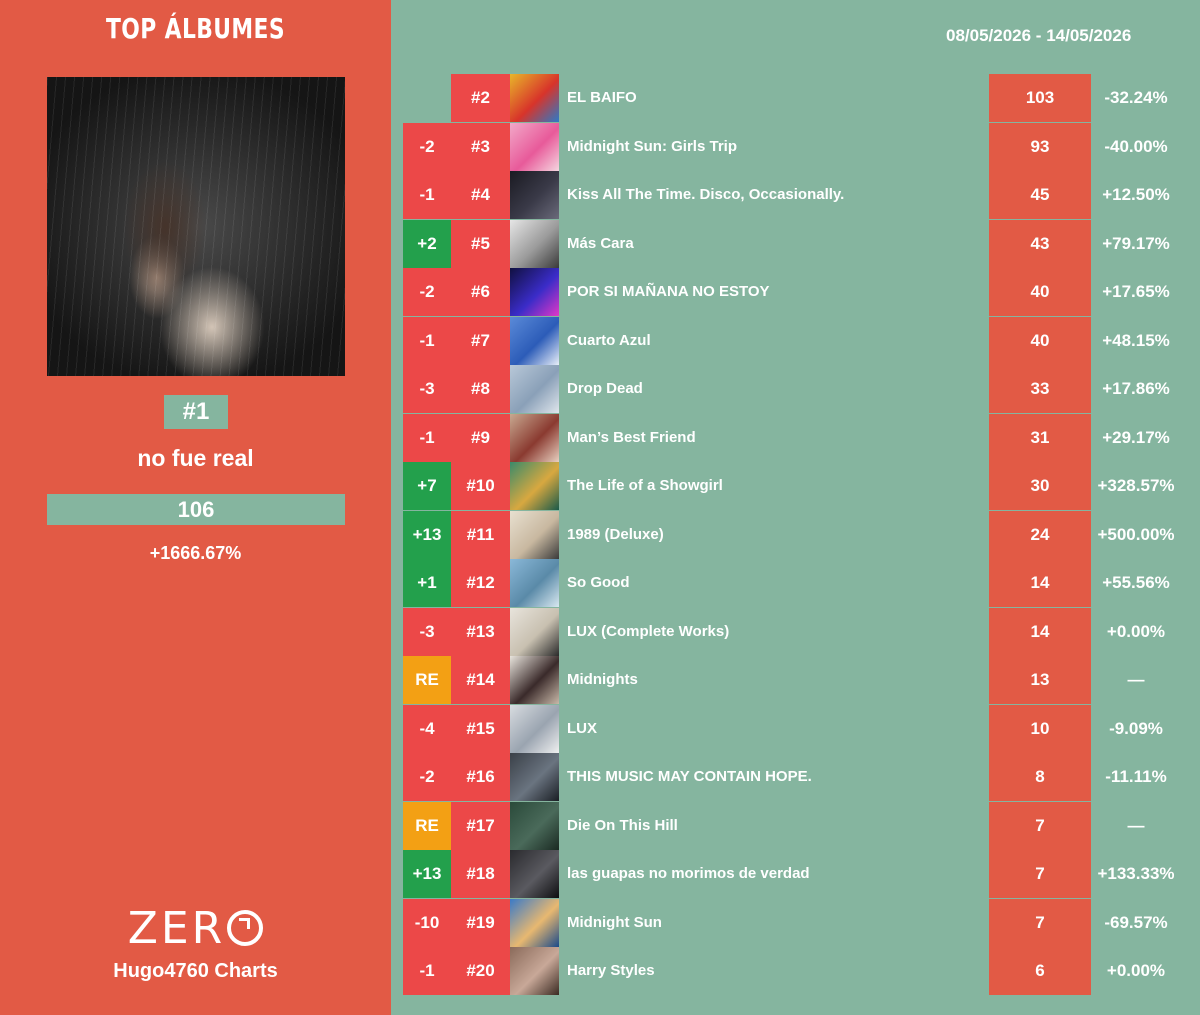  What do you see at coordinates (1136, 534) in the screenshot?
I see `points-change-pct: +500.00%` at bounding box center [1136, 534].